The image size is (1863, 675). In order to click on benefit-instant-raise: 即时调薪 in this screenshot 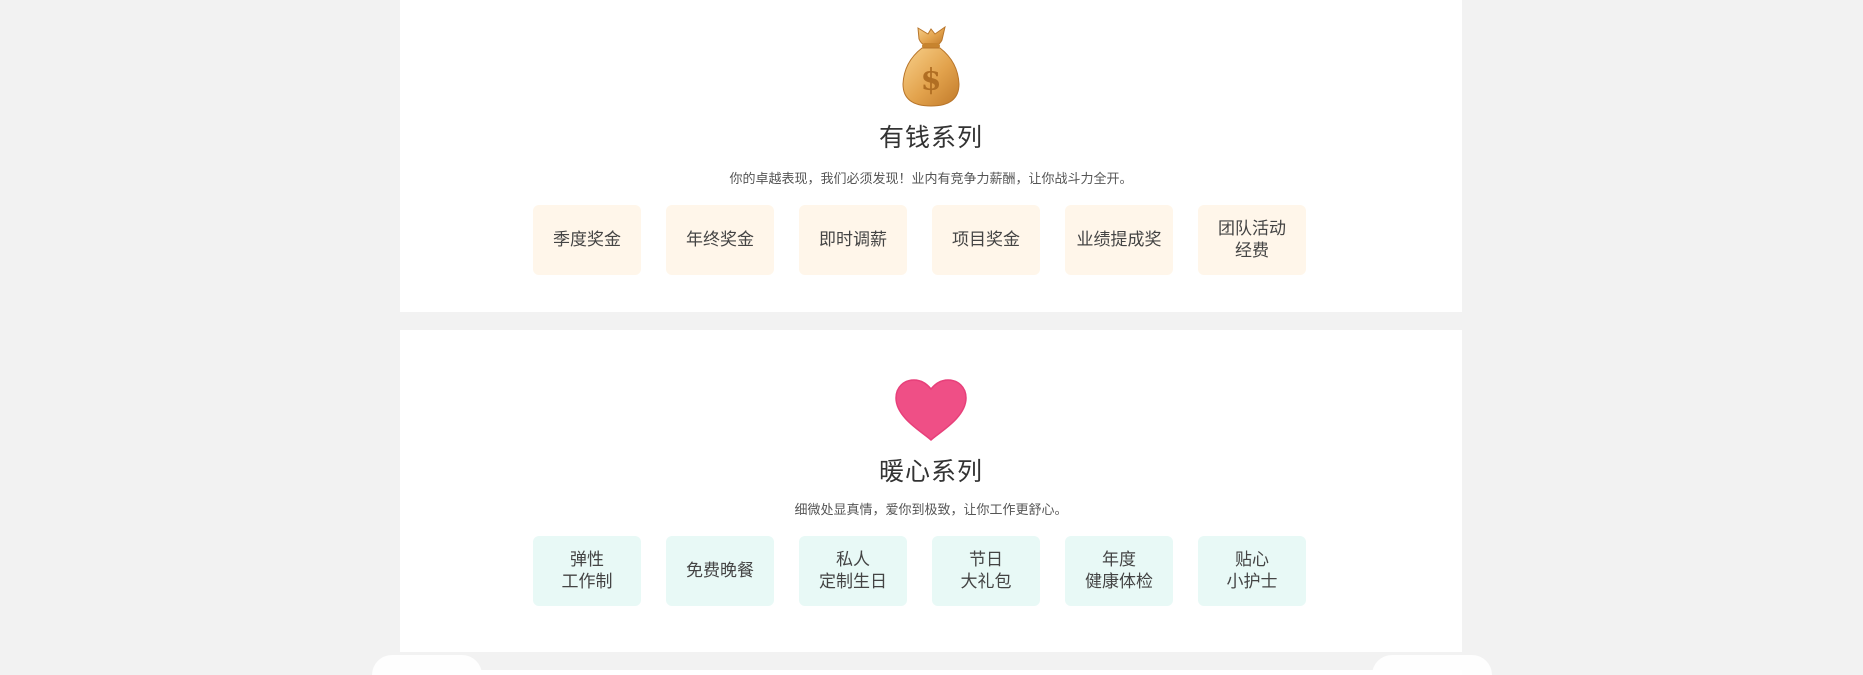, I will do `click(853, 240)`.